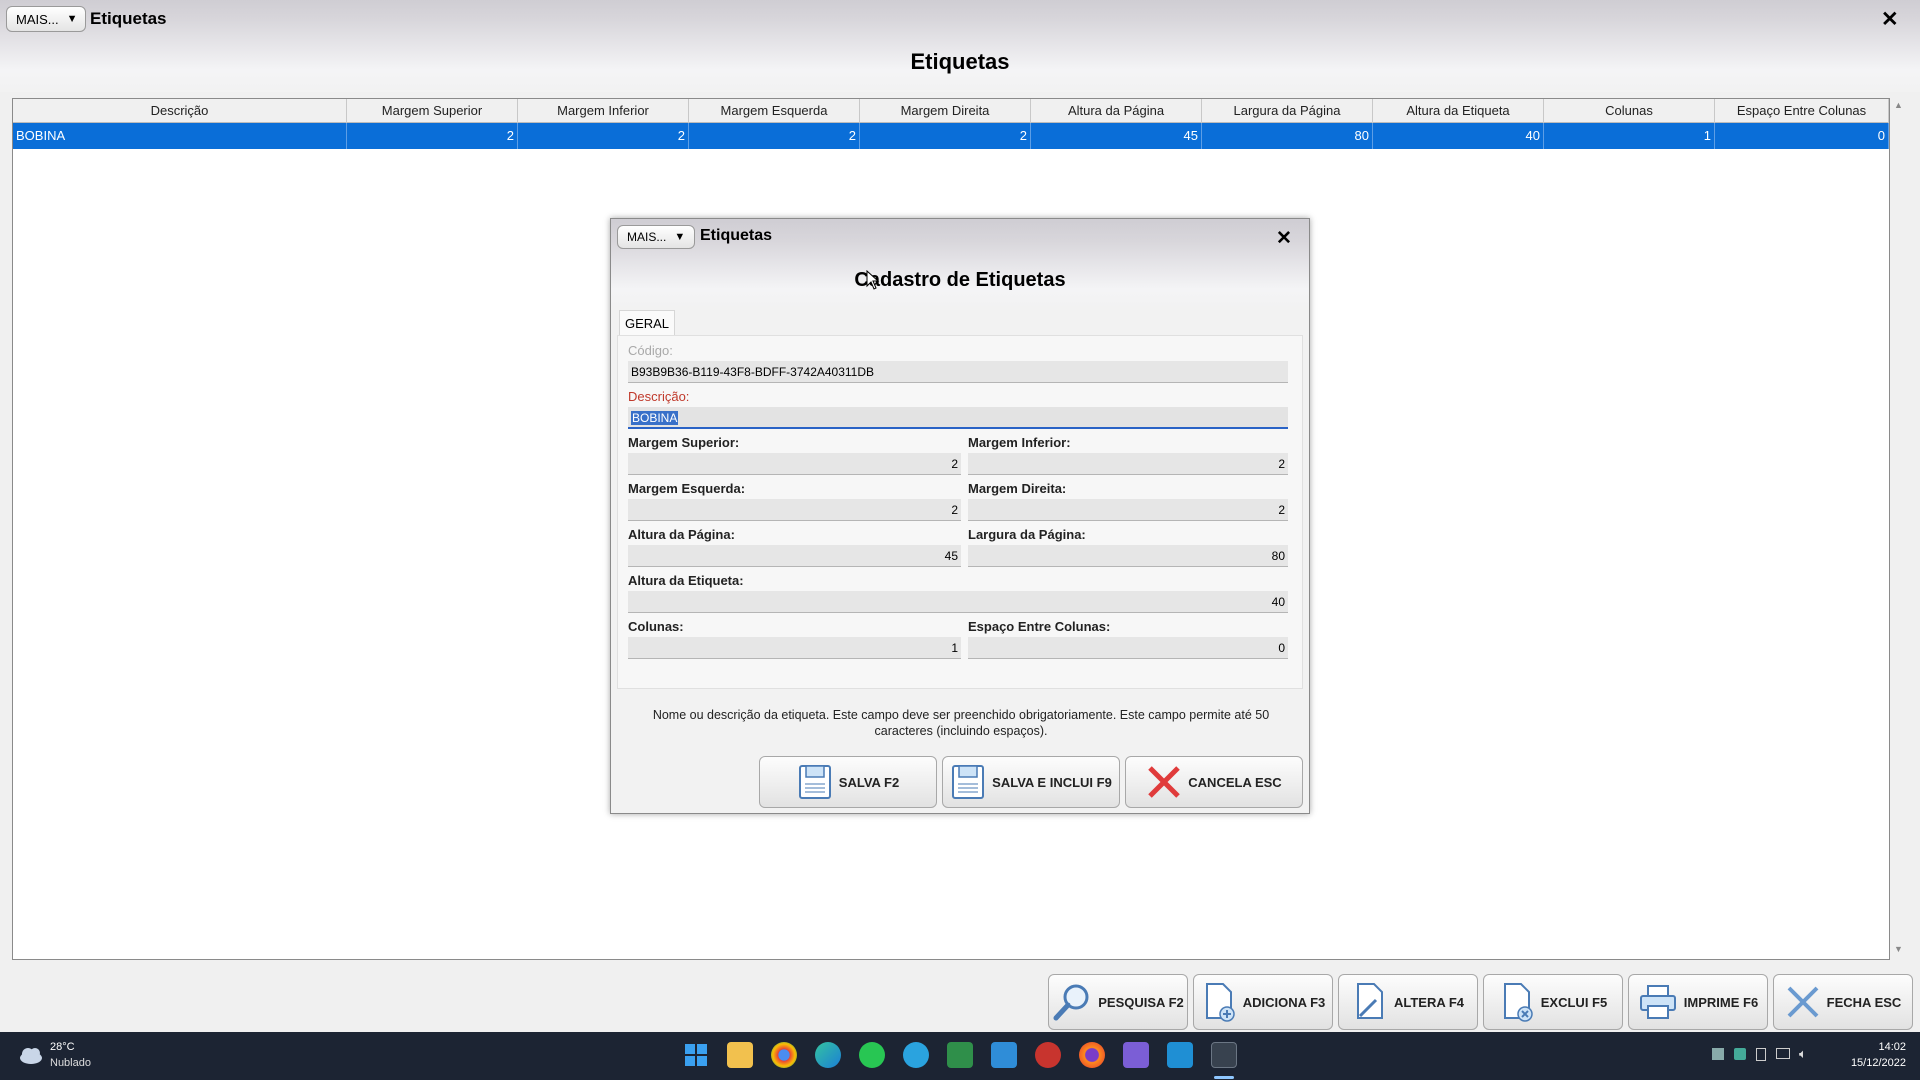  Describe the element at coordinates (1369, 1001) in the screenshot. I see `edit-document-icon` at that location.